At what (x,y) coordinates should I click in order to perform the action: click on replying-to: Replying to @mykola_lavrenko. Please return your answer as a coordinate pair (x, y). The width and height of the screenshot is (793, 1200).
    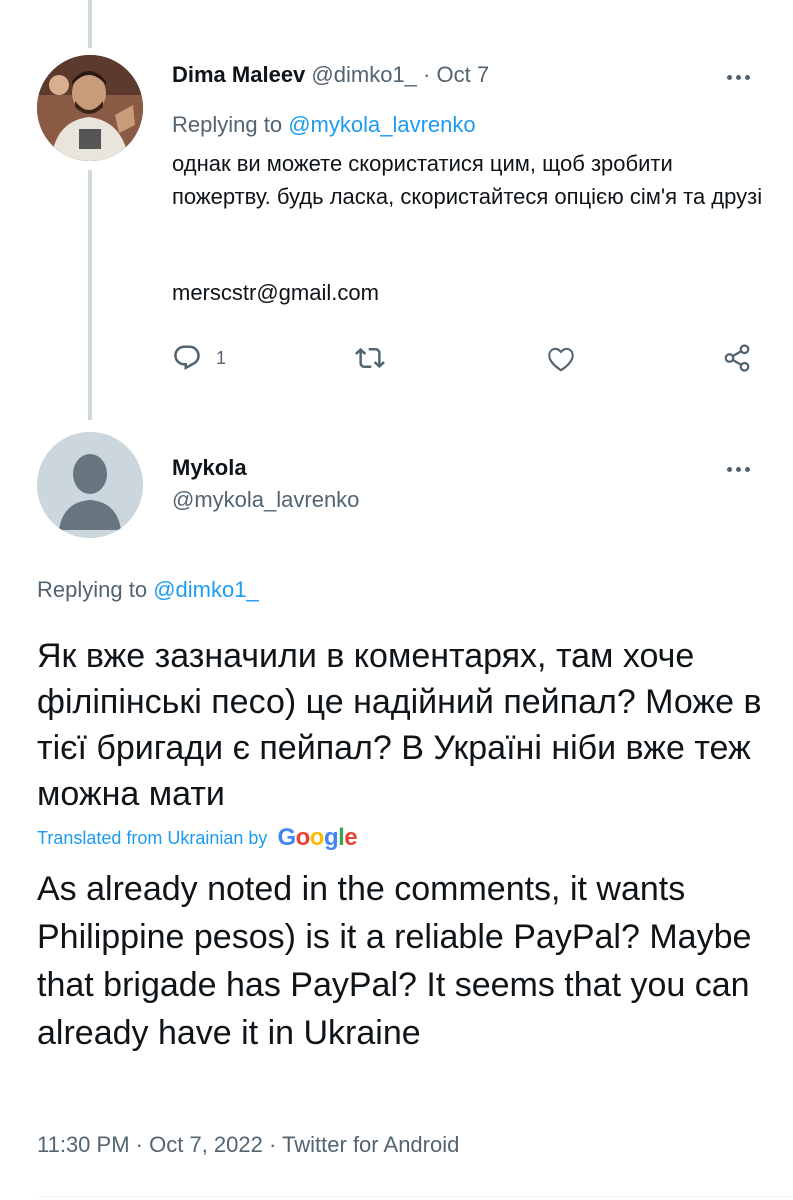
    Looking at the image, I should click on (324, 125).